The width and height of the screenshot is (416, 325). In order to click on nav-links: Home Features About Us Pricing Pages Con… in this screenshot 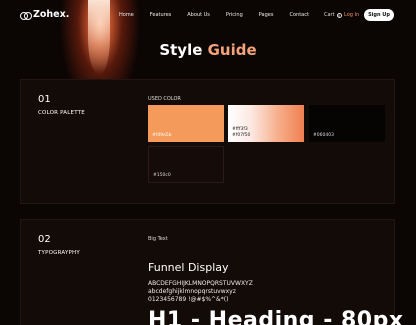, I will do `click(222, 15)`.